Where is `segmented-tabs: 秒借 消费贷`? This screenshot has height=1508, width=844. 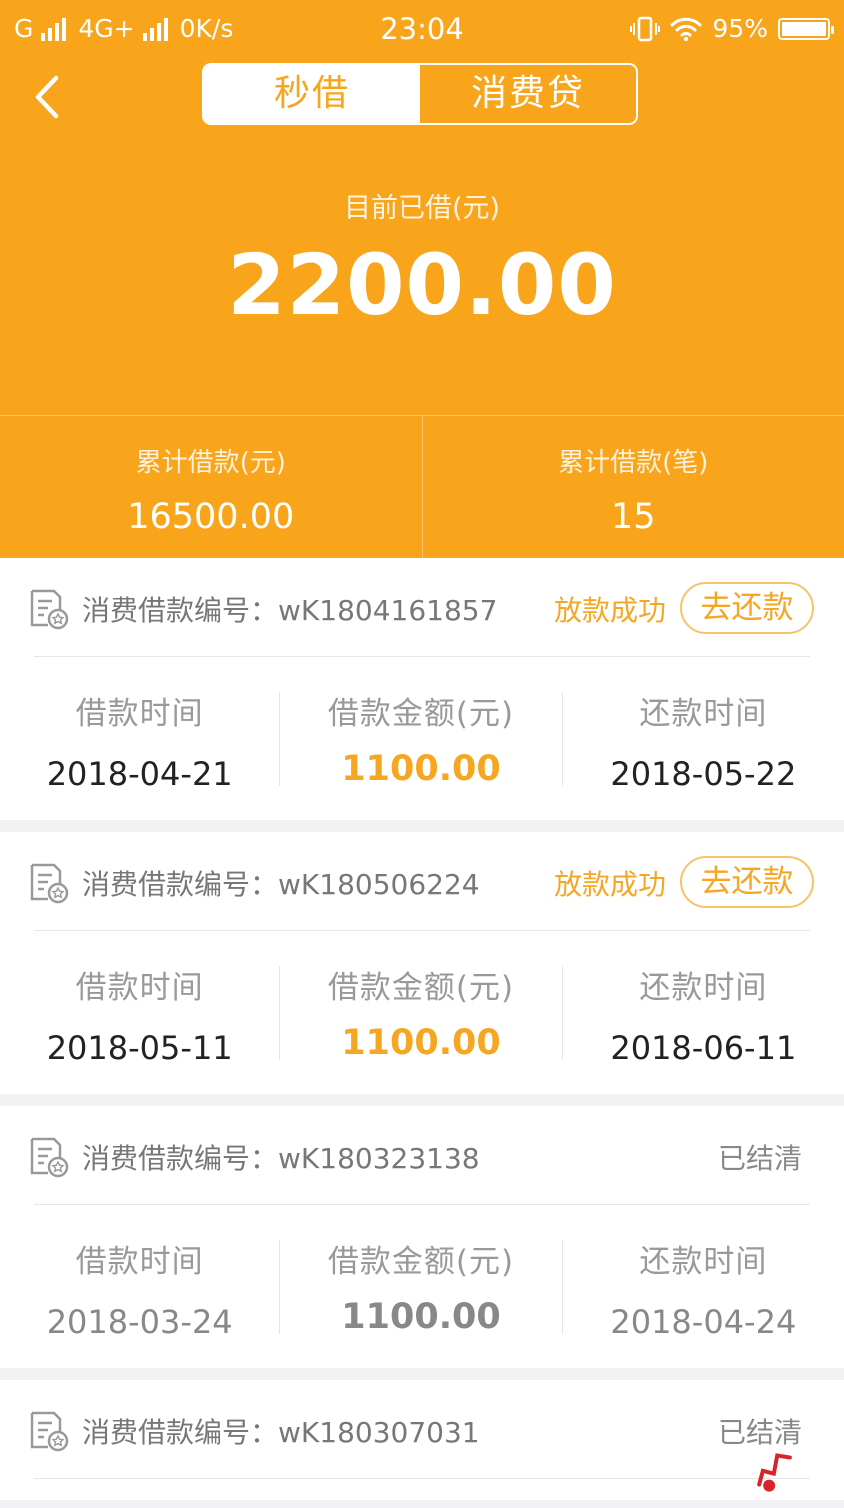 segmented-tabs: 秒借 消费贷 is located at coordinates (420, 94).